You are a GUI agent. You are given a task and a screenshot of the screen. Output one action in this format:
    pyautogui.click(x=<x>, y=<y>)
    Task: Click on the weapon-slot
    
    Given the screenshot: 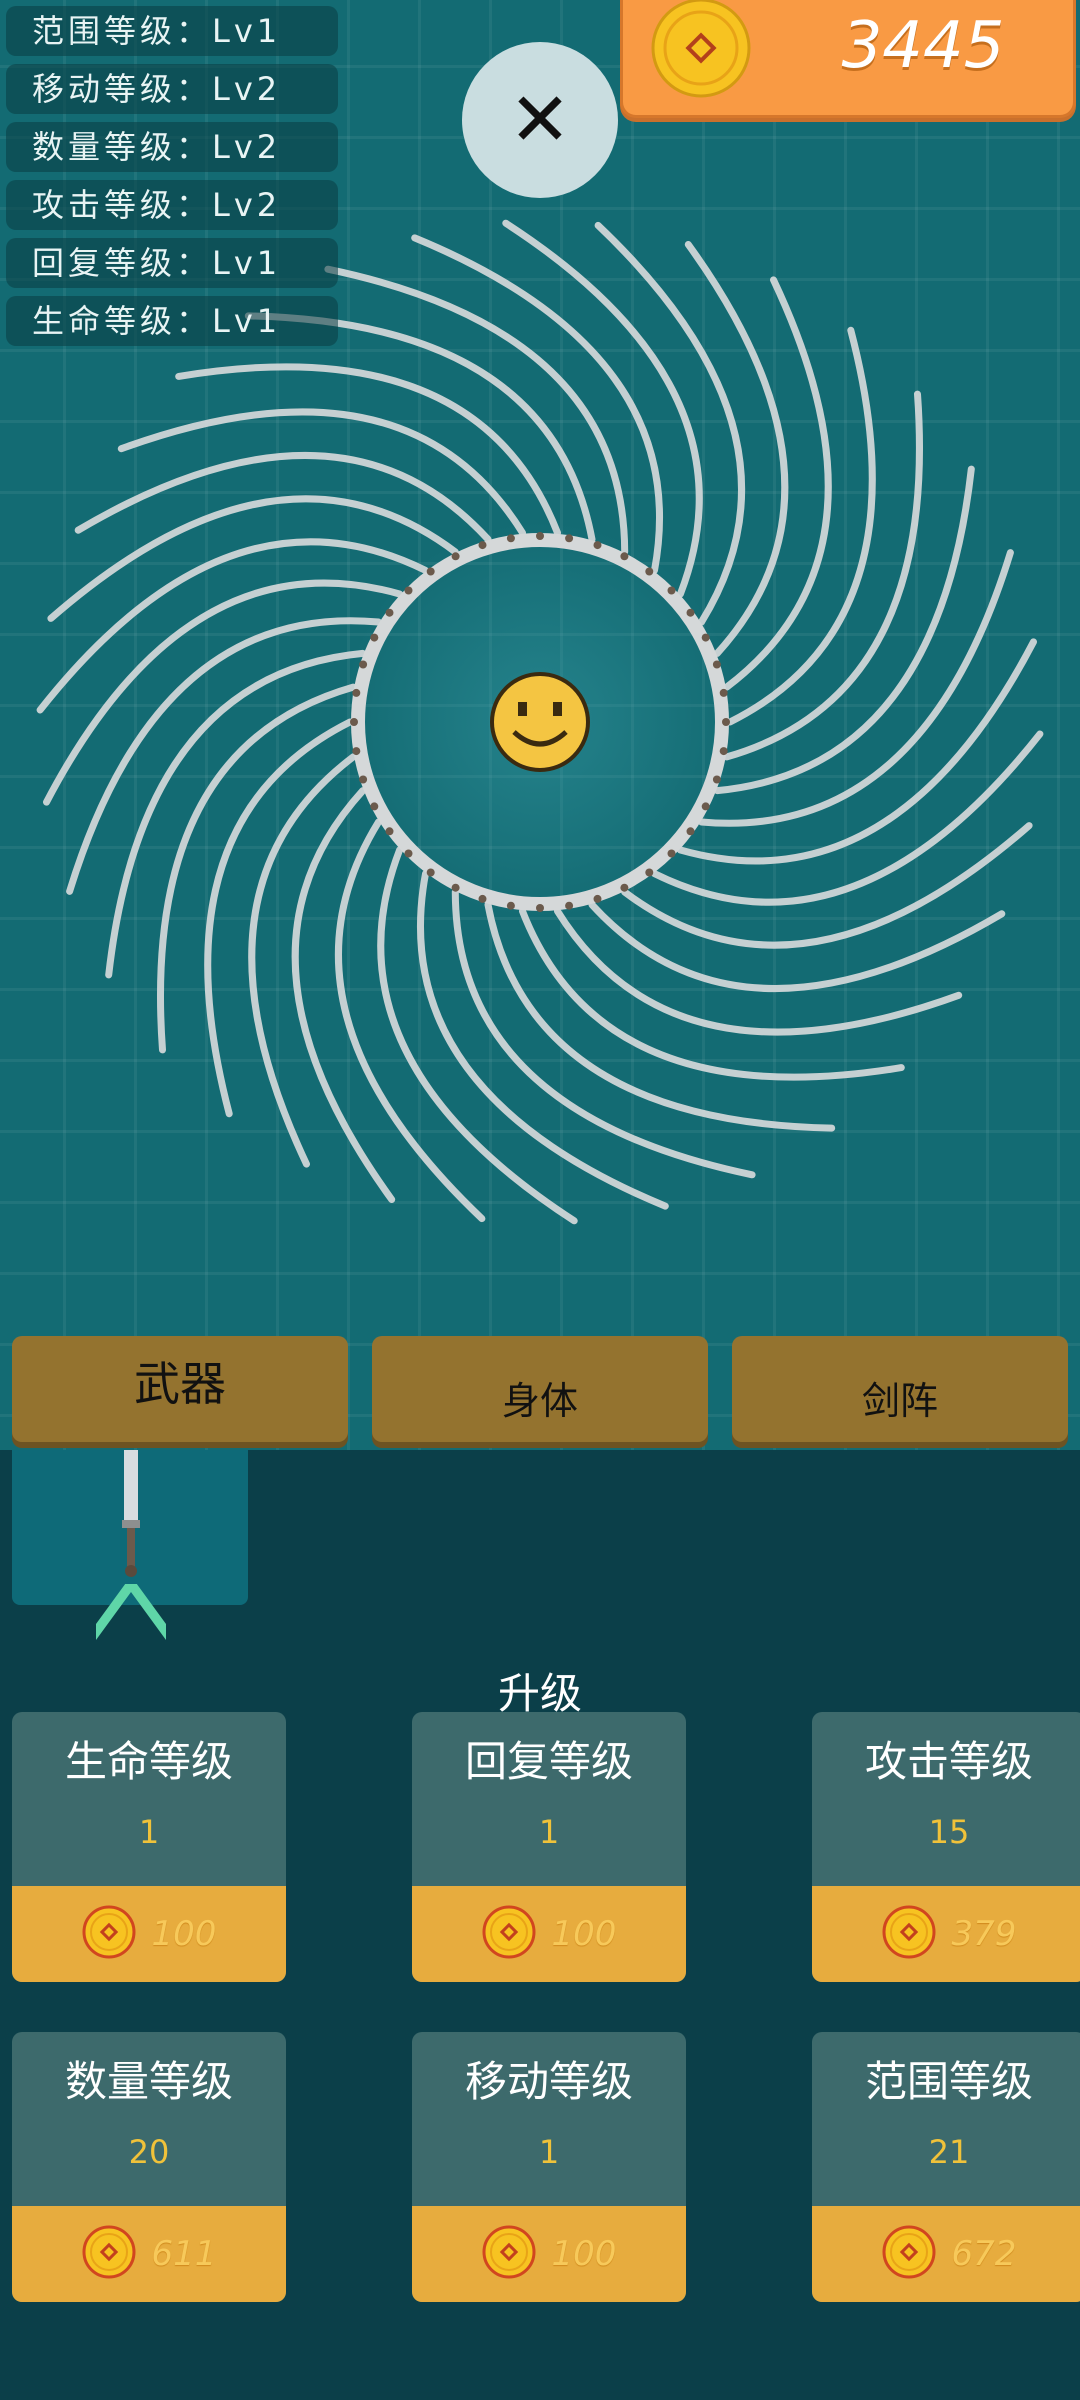 What is the action you would take?
    pyautogui.click(x=130, y=1527)
    